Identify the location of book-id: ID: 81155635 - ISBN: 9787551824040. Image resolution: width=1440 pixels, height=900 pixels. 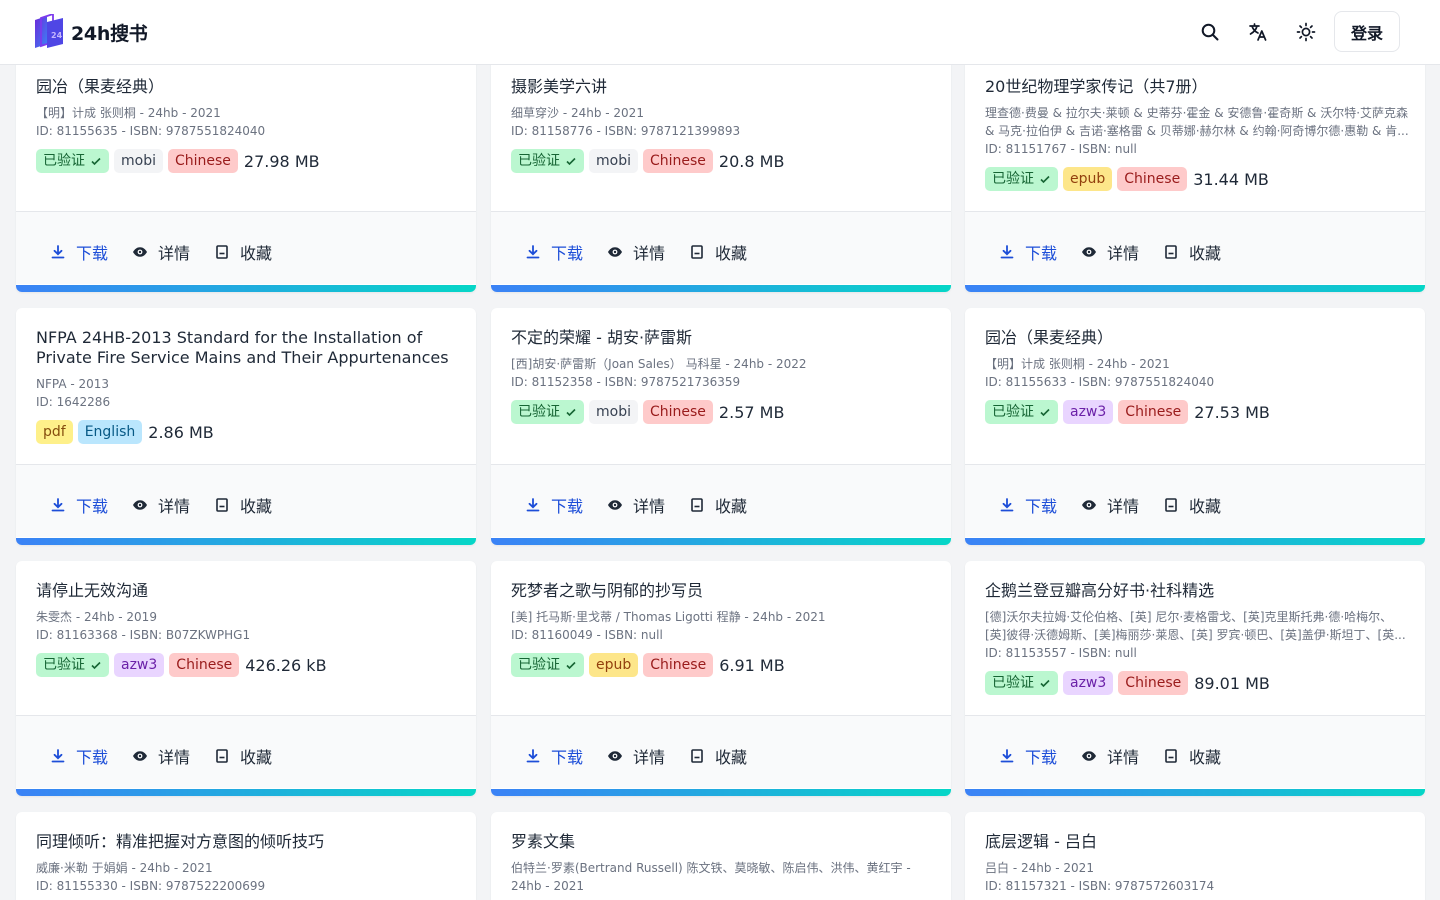
(151, 131).